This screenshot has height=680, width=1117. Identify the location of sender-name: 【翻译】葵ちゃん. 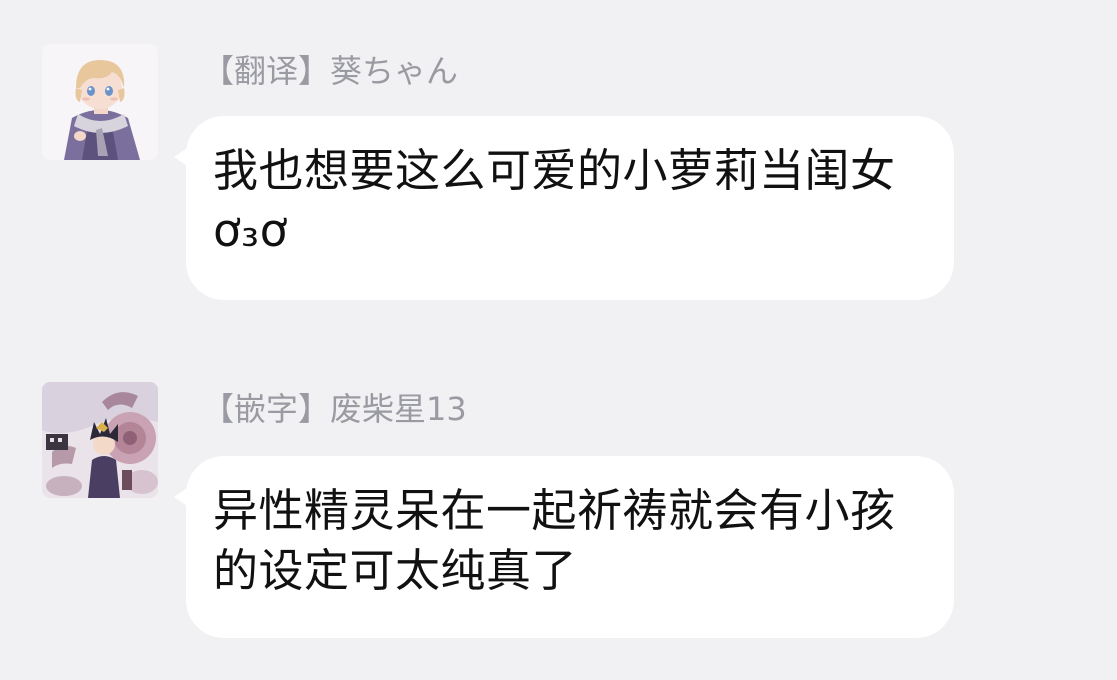
(330, 71).